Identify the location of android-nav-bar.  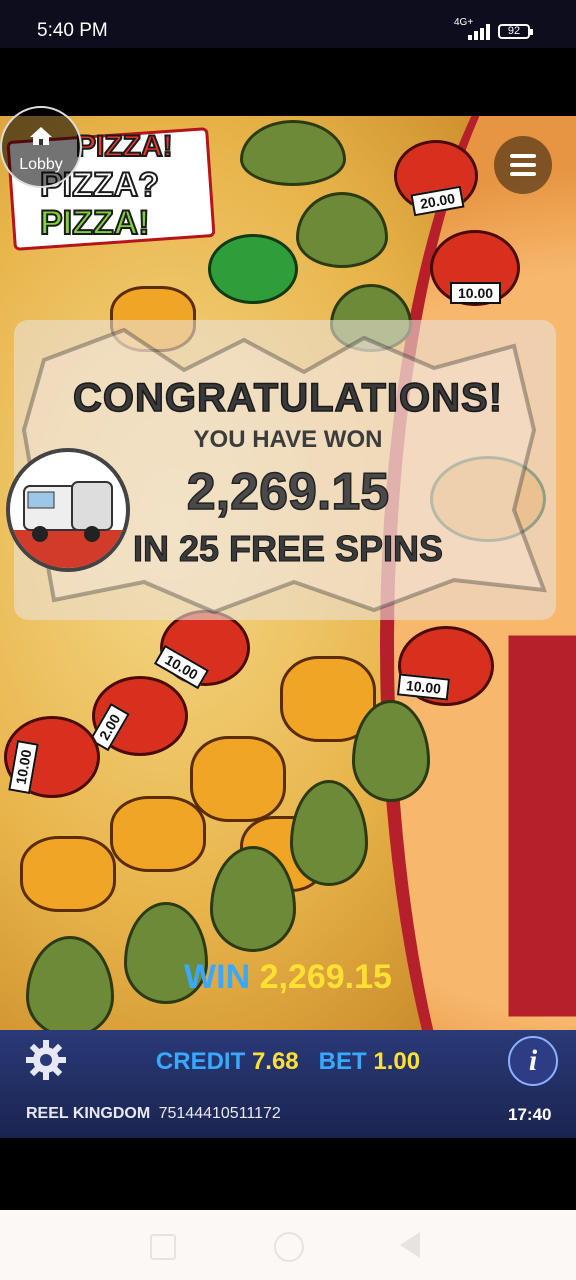
(288, 1245).